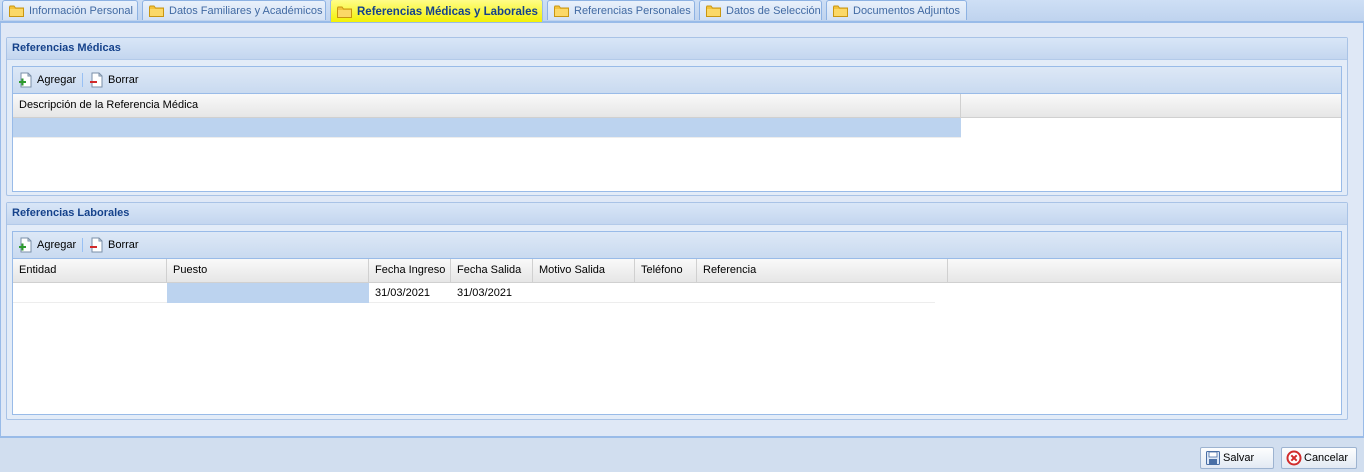  What do you see at coordinates (584, 270) in the screenshot?
I see `column-header-motivo-salida: Motivo Salida` at bounding box center [584, 270].